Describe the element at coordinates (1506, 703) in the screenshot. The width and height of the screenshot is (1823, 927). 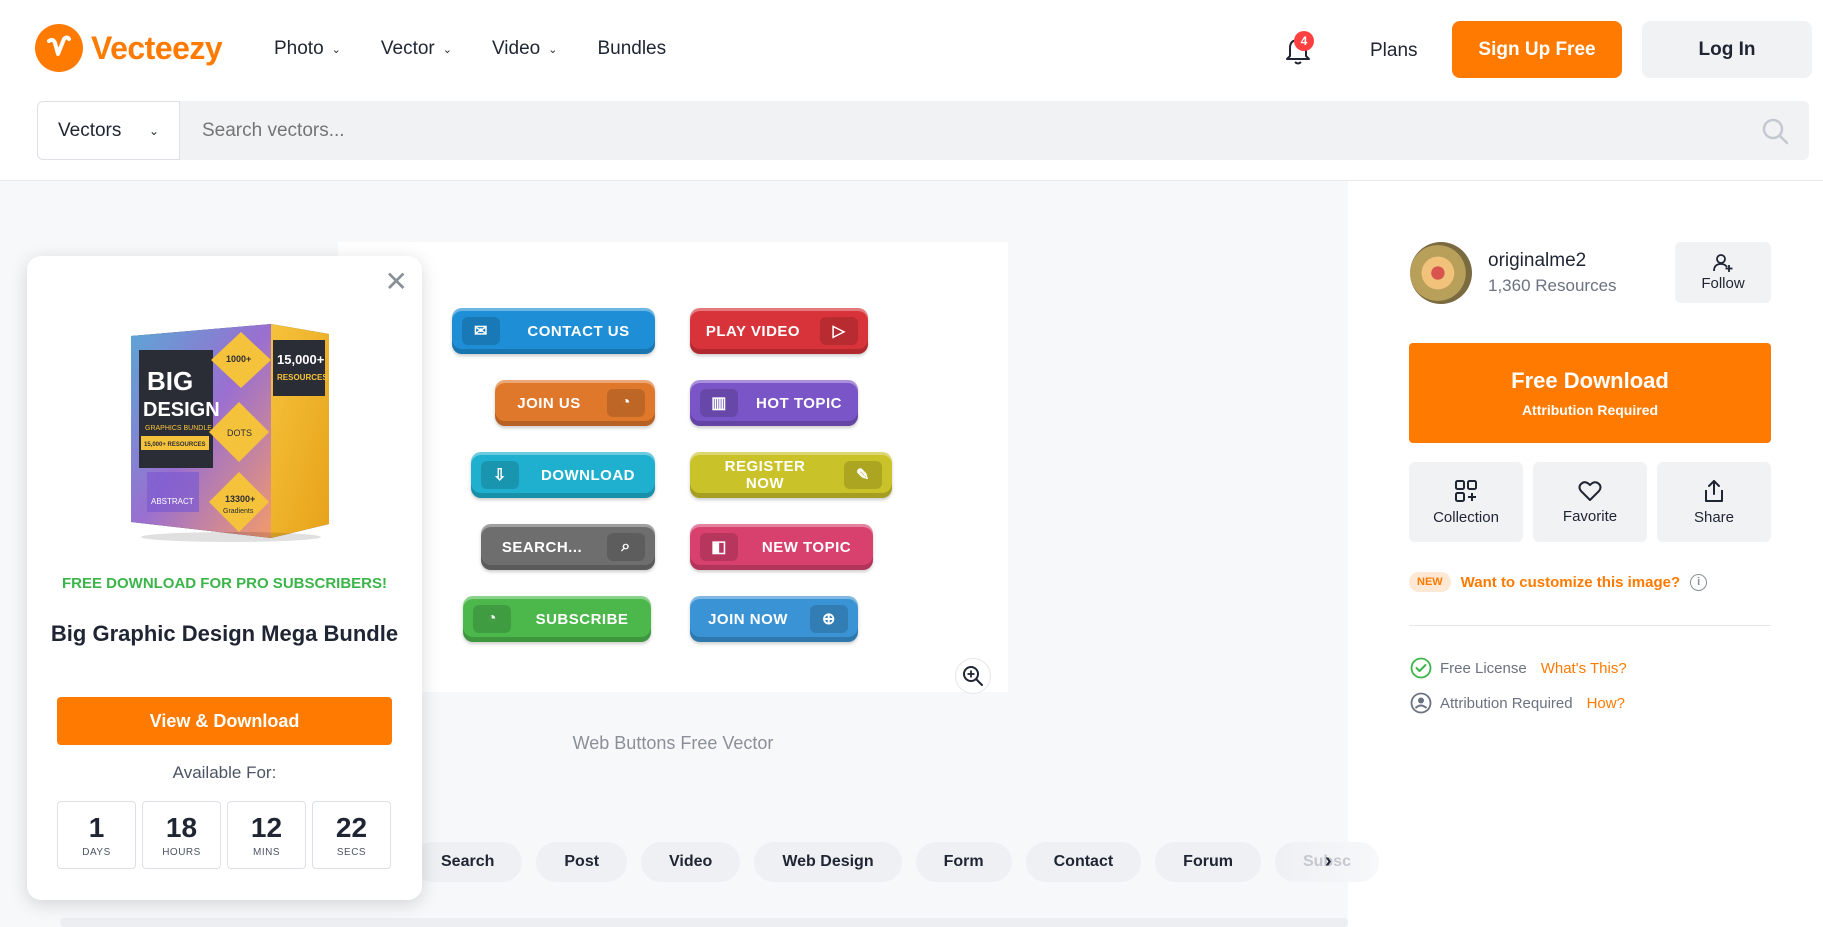
I see `attribution-row-label: Attribution Required` at that location.